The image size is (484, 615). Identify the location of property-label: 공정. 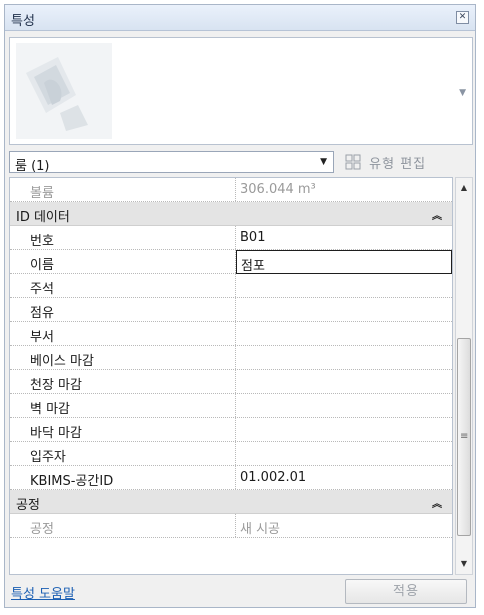
(123, 525).